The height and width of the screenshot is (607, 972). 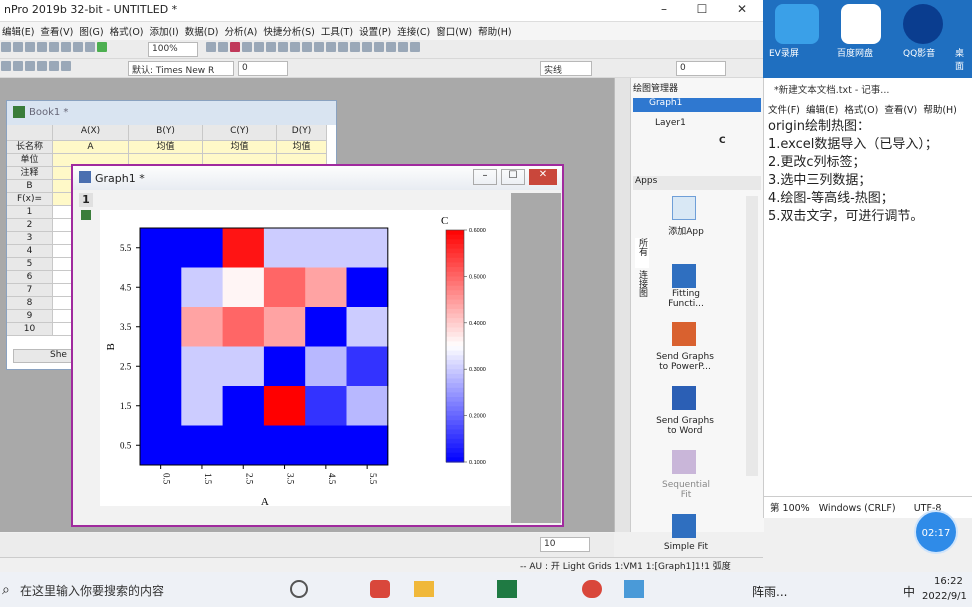 What do you see at coordinates (91, 147) in the screenshot?
I see `header-cell: A` at bounding box center [91, 147].